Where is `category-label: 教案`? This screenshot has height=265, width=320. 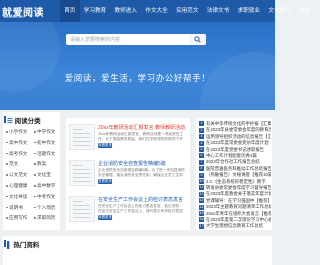
category-label: 教案 is located at coordinates (42, 164).